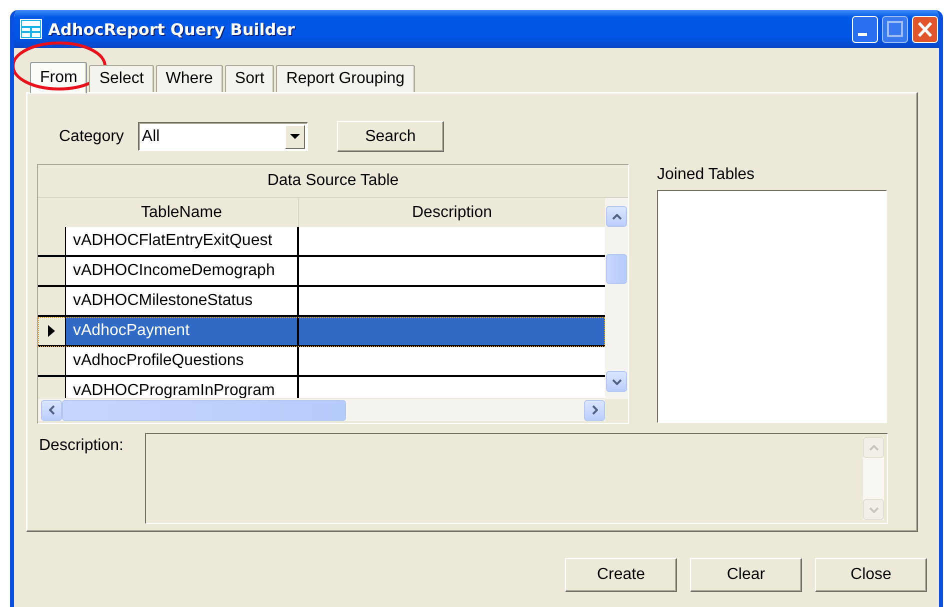  I want to click on chevron-left-icon, so click(51, 410).